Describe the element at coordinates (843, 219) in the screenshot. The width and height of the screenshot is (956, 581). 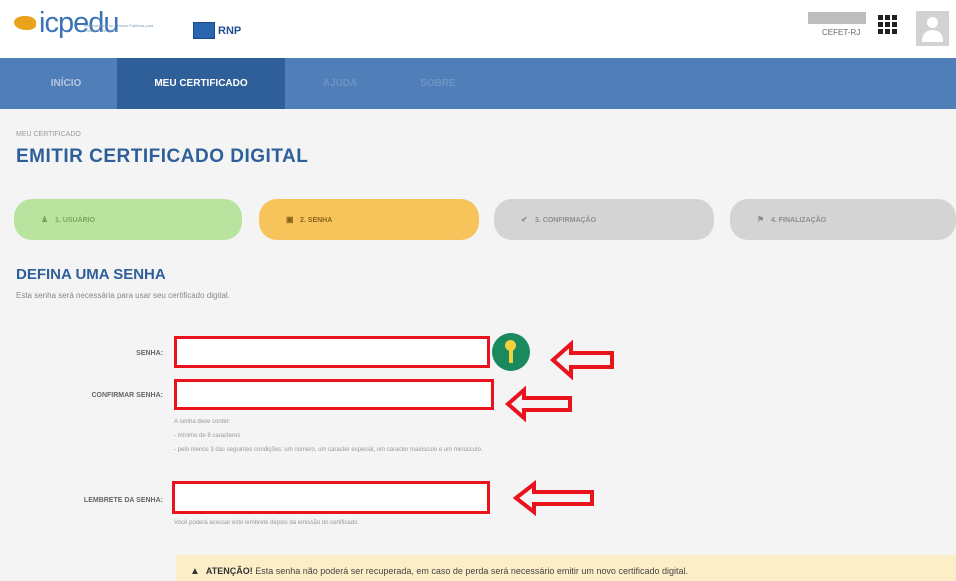
I see `step-finalizacao: ⚑ 4. FINALIZAÇÃO` at that location.